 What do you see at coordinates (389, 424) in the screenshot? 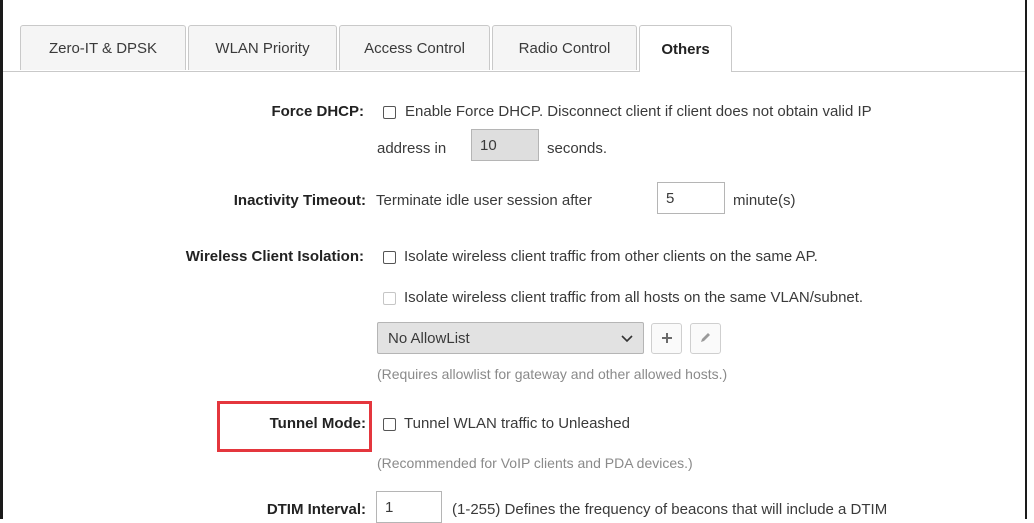
I see `tunnel-mode-checkbox` at bounding box center [389, 424].